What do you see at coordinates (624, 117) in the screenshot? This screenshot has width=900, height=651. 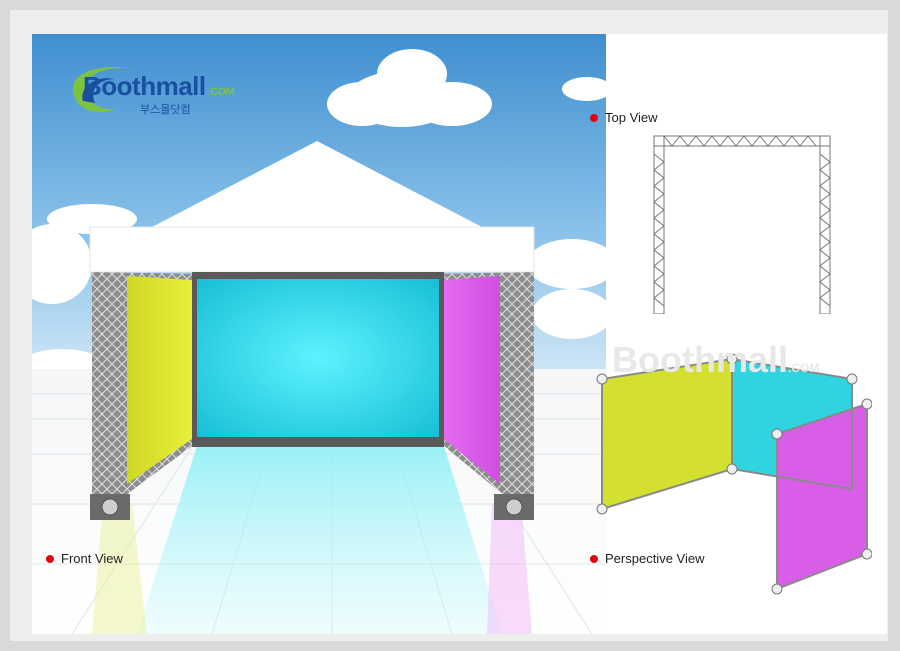 I see `top-view-label: Top View` at bounding box center [624, 117].